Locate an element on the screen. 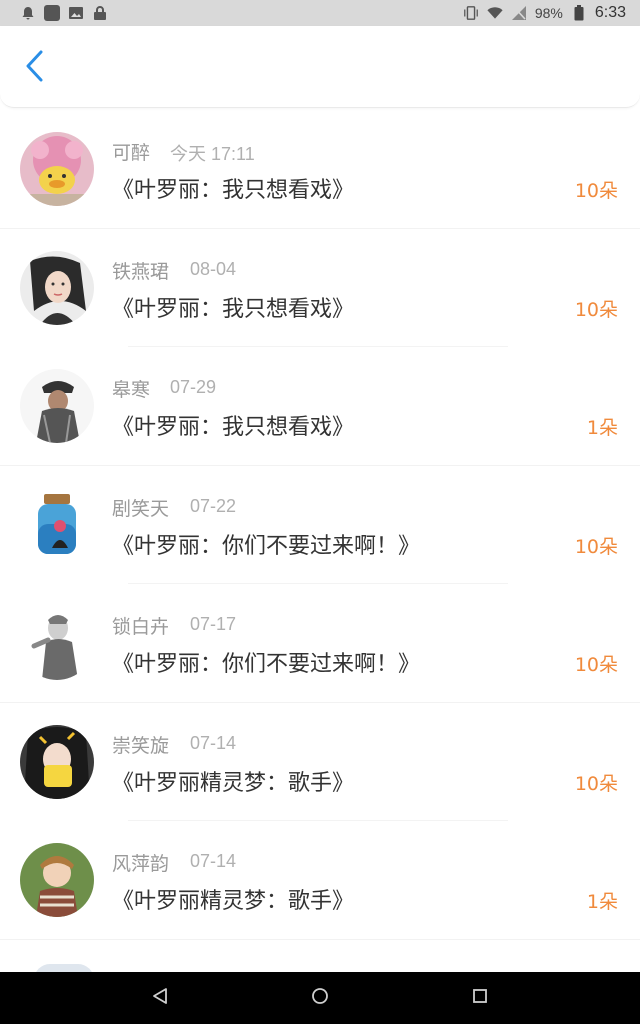 The image size is (640, 1024). sent-date: 07-29 is located at coordinates (193, 387).